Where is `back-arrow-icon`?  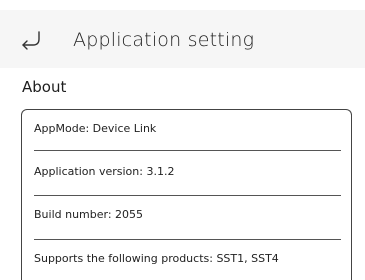 back-arrow-icon is located at coordinates (31, 40).